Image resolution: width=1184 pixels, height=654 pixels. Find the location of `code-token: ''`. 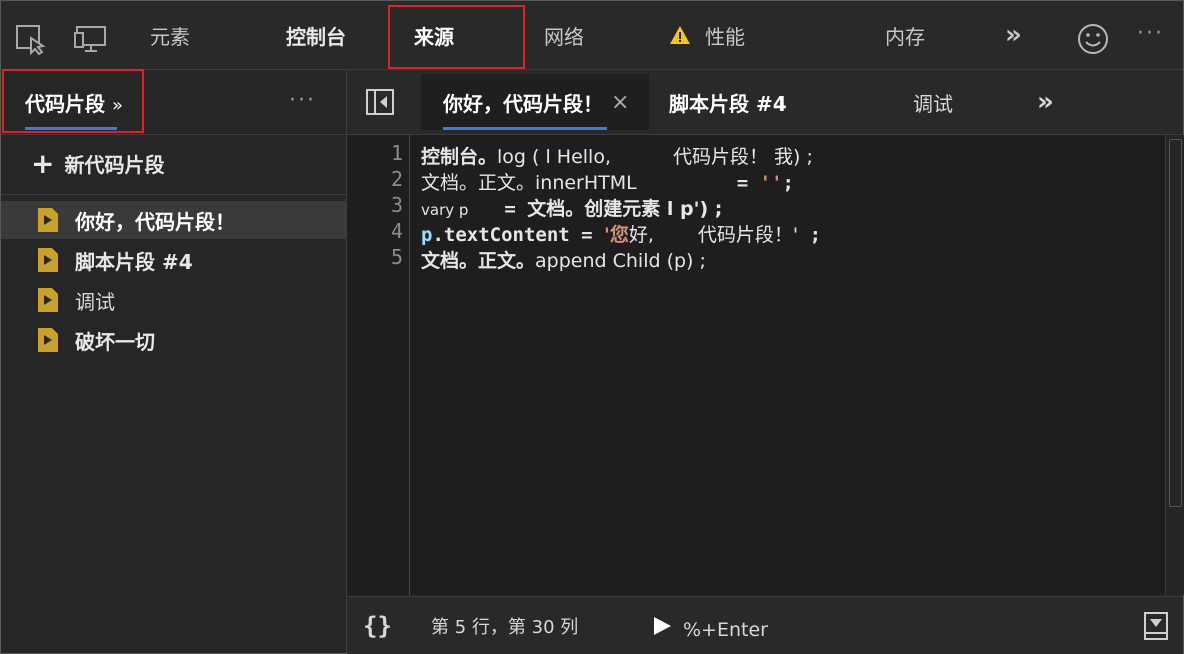

code-token: '' is located at coordinates (771, 183).